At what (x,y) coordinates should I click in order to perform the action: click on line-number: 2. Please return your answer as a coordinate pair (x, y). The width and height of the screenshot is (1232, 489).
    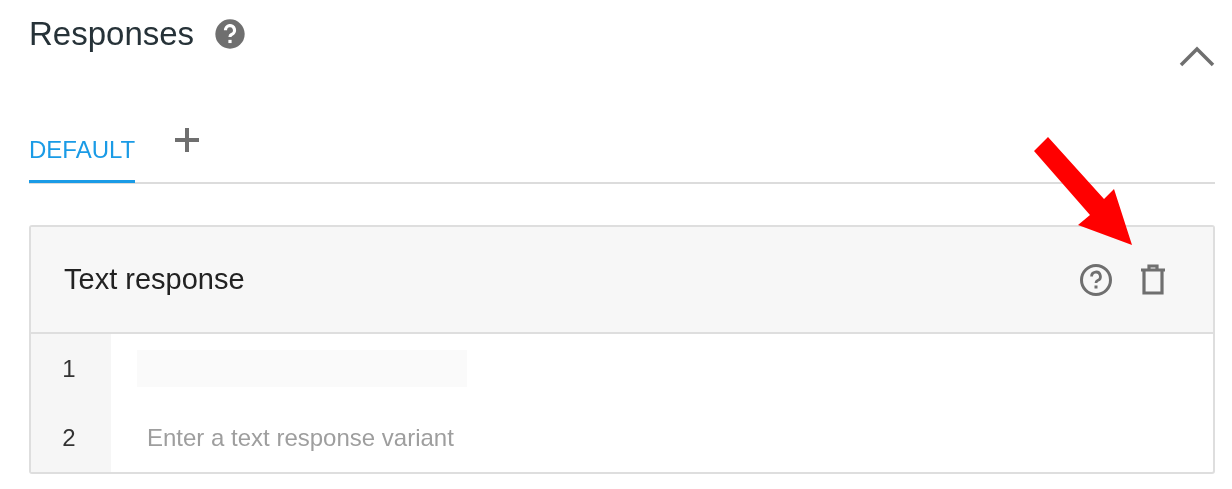
    Looking at the image, I should click on (69, 437).